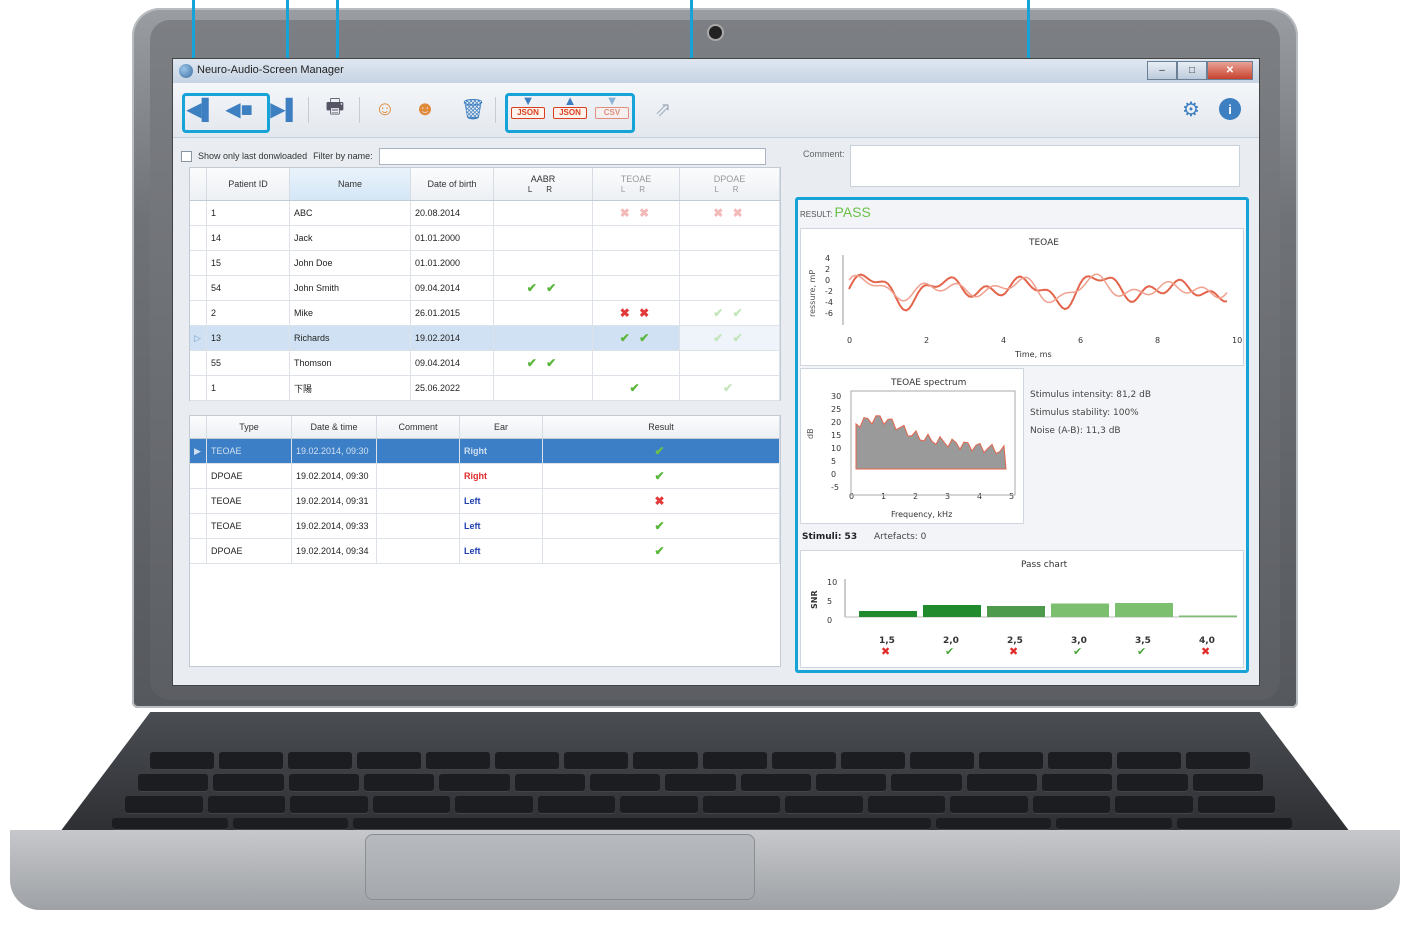  What do you see at coordinates (812, 293) in the screenshot?
I see `teoae-ylabel: ressure, mP` at bounding box center [812, 293].